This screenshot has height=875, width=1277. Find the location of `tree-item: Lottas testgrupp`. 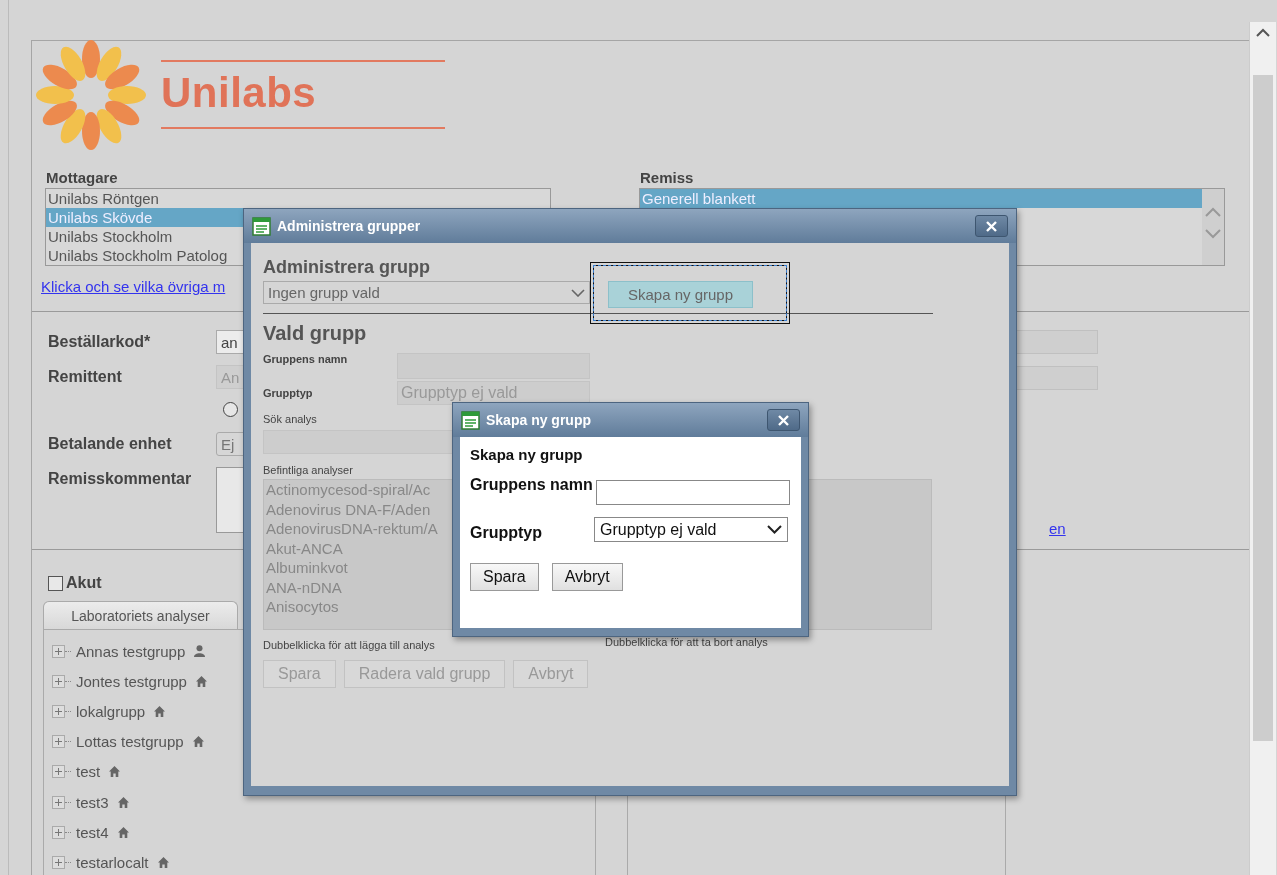

tree-item: Lottas testgrupp is located at coordinates (130, 742).